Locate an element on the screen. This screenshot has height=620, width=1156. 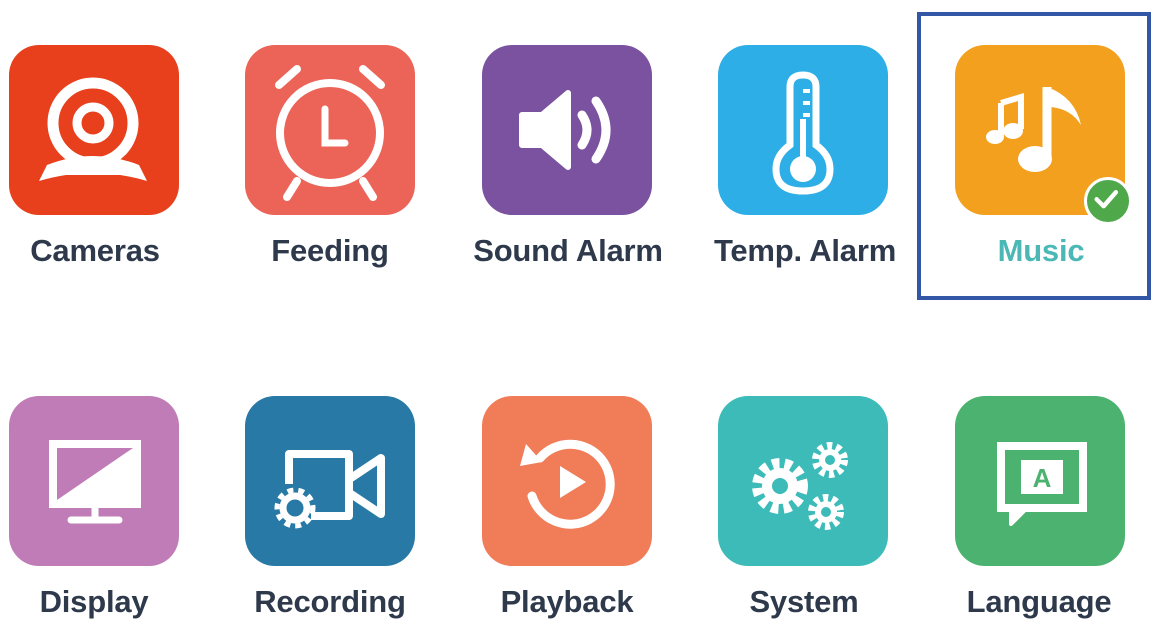
language-glyph: A is located at coordinates (1042, 478).